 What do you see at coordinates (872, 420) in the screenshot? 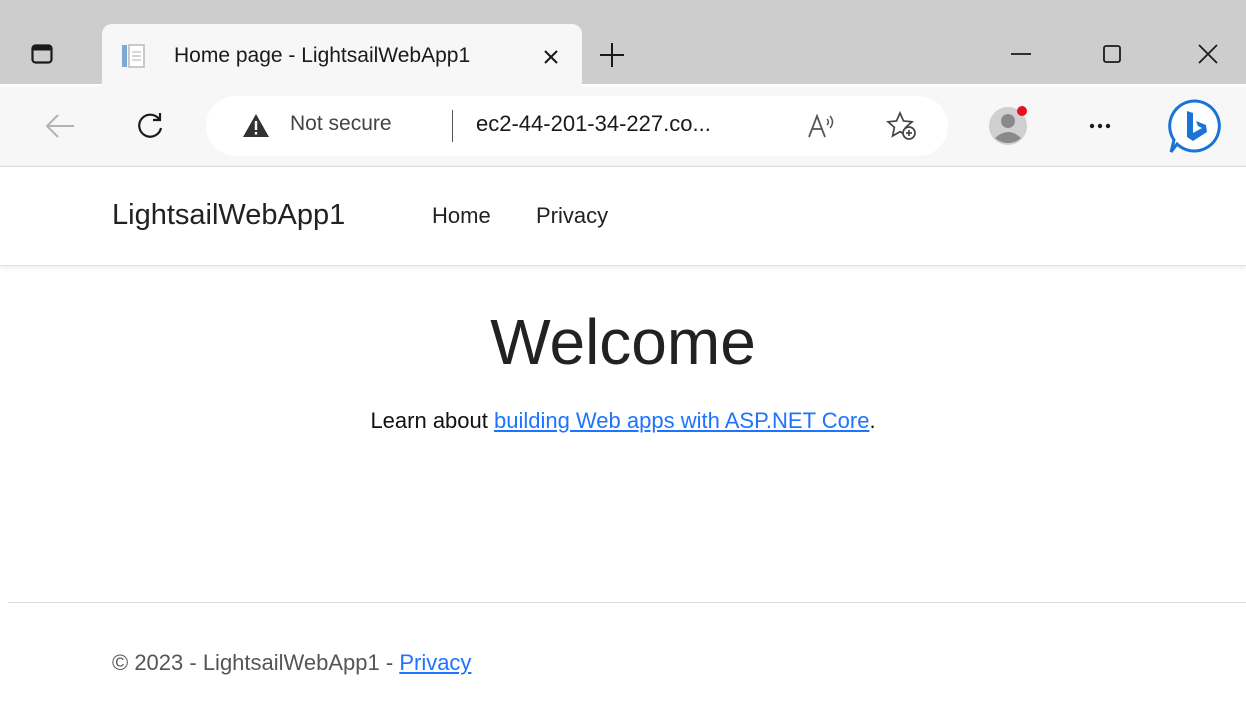
I see `intro-suffix: .` at bounding box center [872, 420].